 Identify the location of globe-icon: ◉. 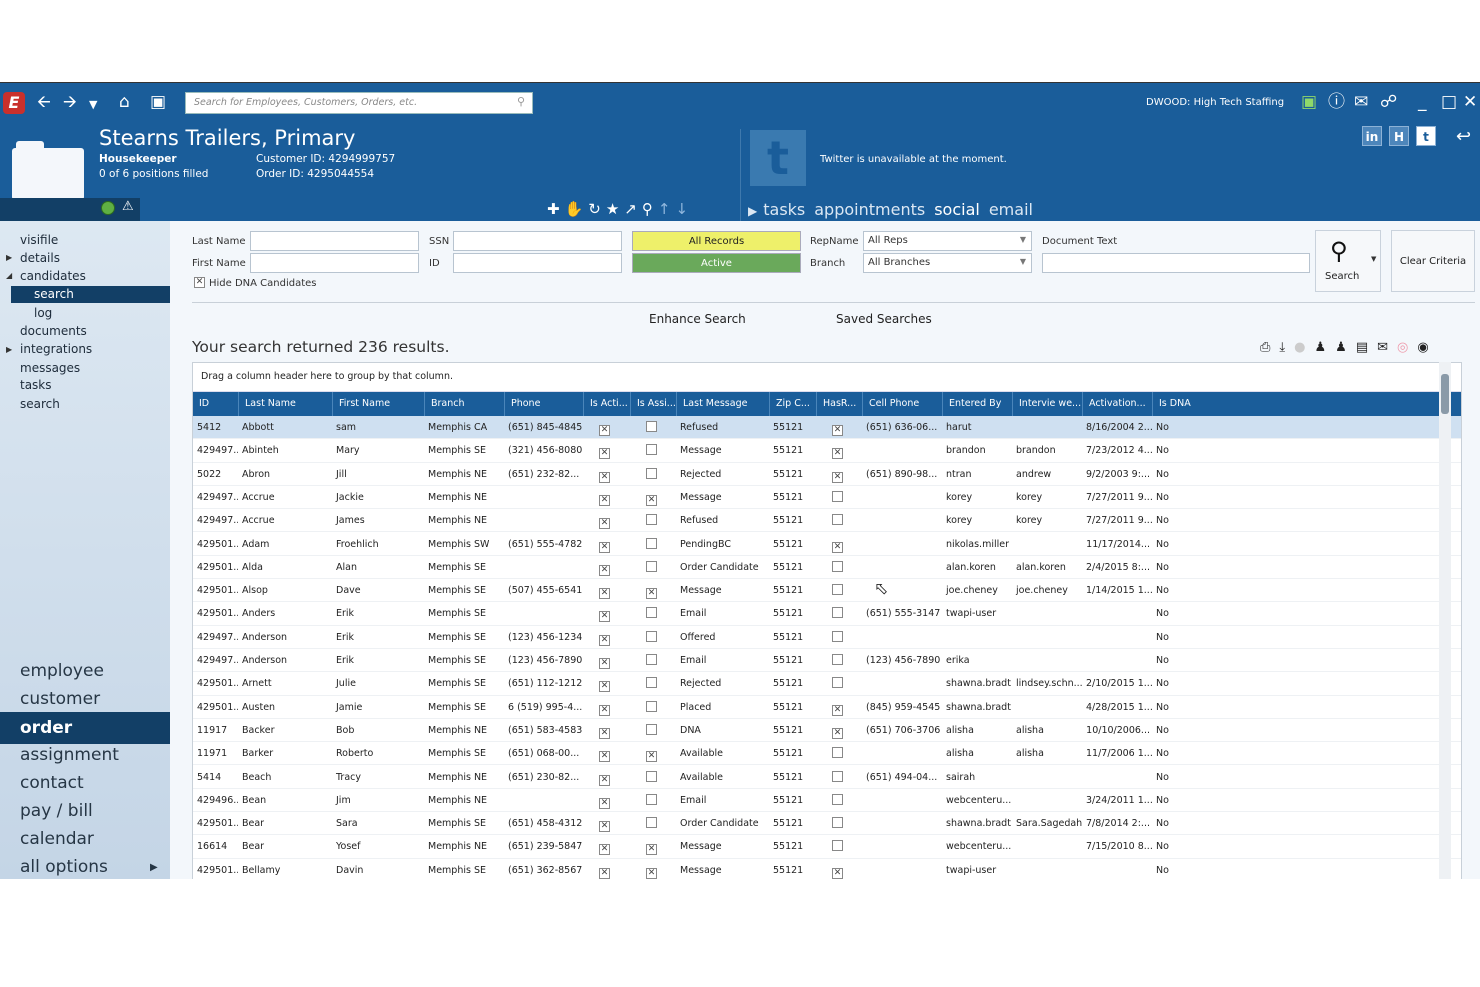
(1427, 347).